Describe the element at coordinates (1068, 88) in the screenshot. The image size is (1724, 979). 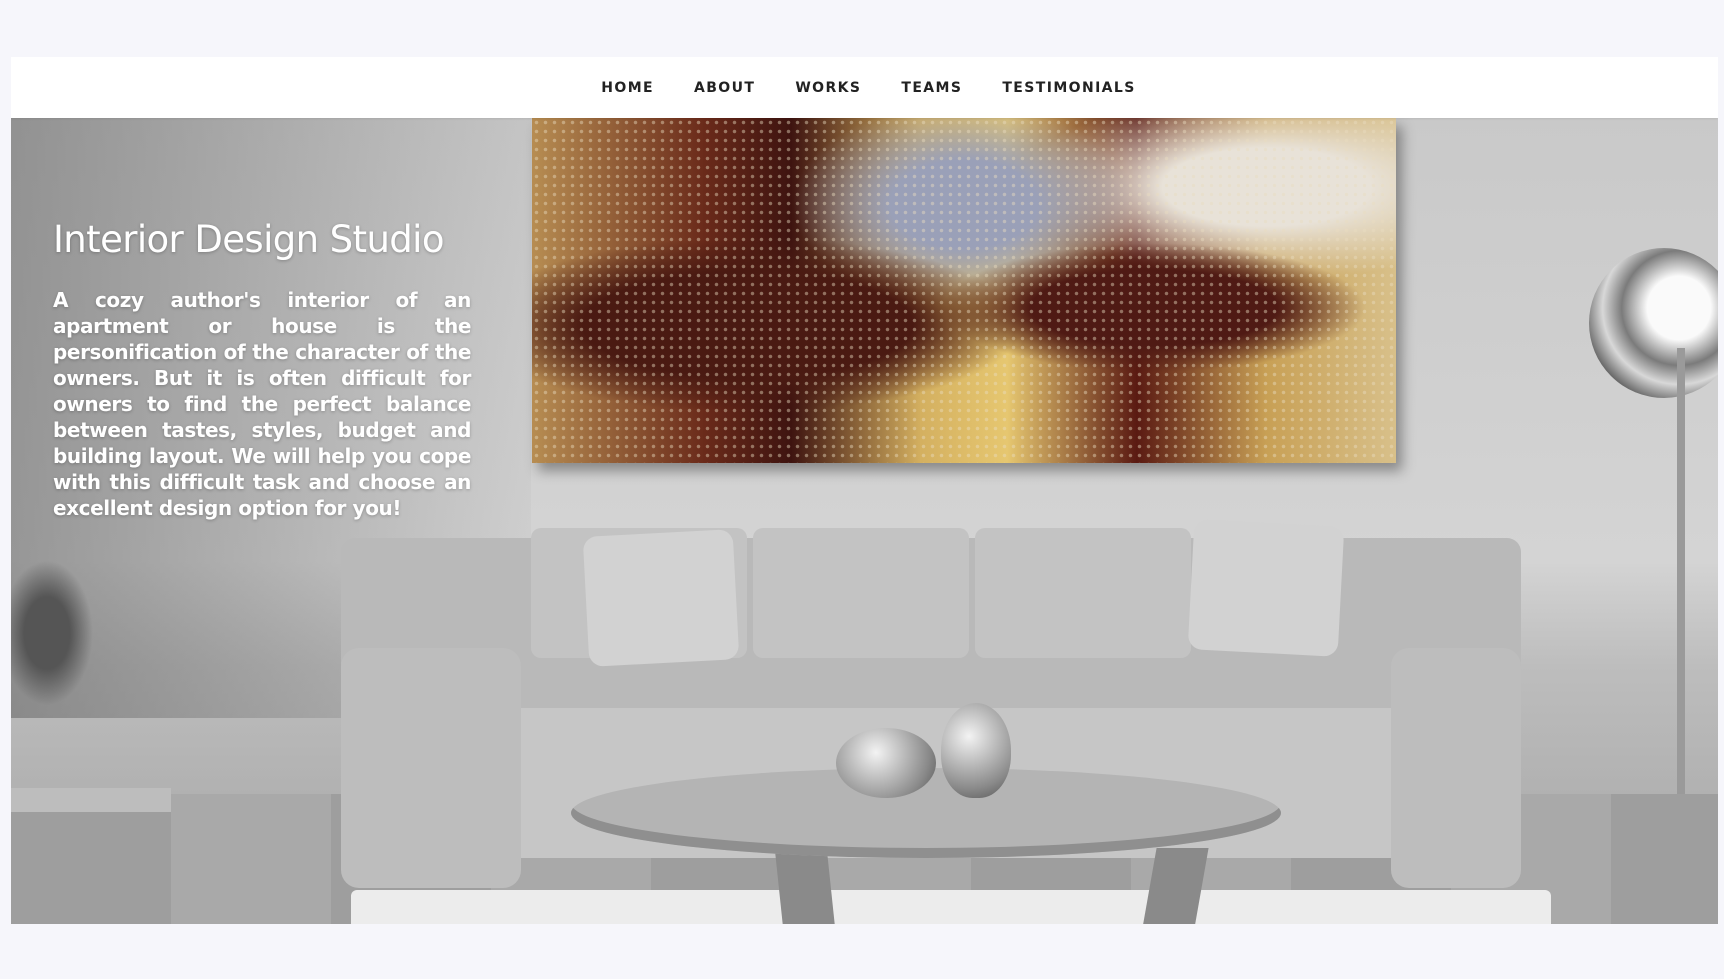
I see `nav-item-testimonials: TESTIMONIALS` at that location.